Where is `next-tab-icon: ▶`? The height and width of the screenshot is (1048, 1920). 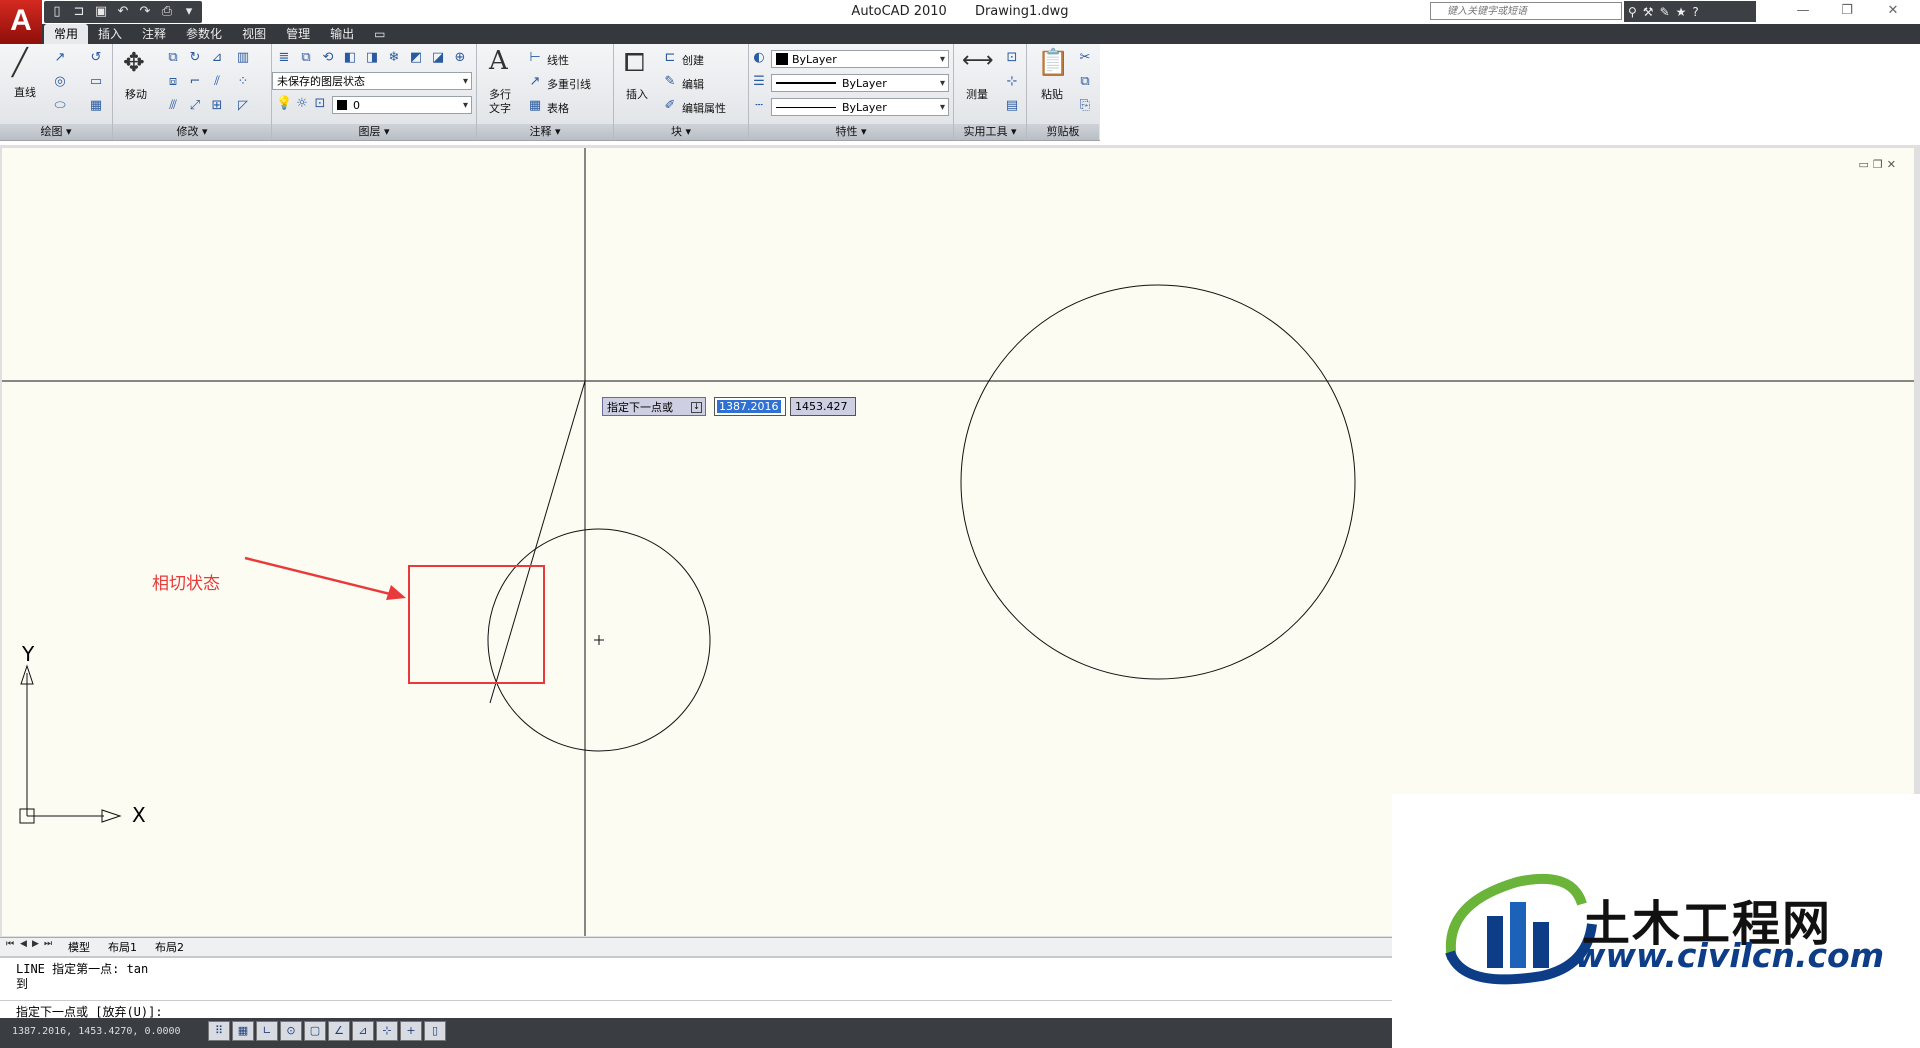
next-tab-icon: ▶ is located at coordinates (35, 944).